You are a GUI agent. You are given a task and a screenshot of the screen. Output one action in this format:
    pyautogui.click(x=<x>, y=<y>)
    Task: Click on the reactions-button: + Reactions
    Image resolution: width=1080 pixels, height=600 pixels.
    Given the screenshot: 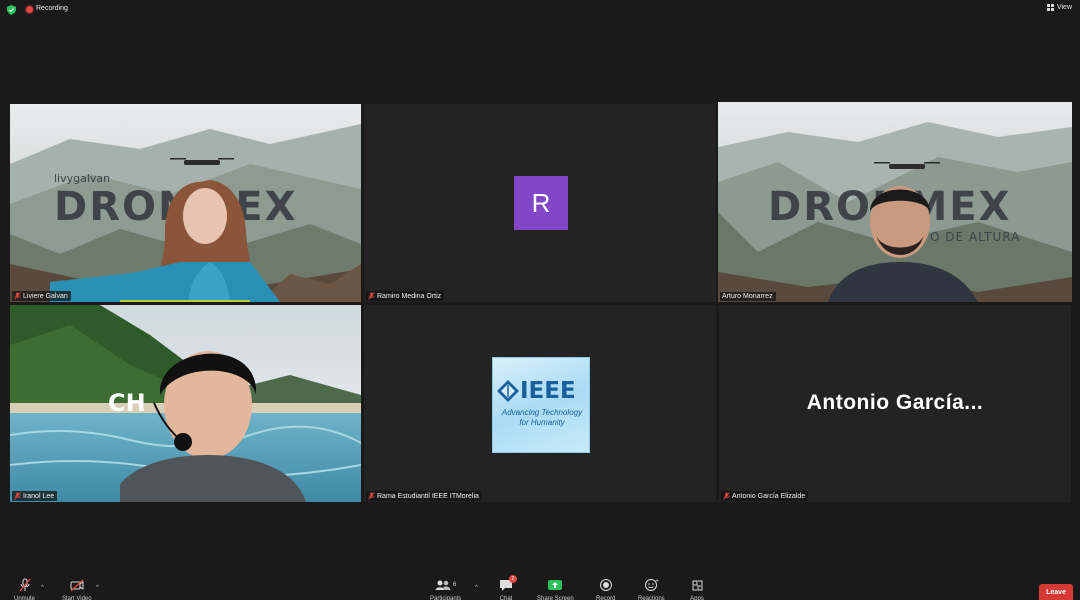 What is the action you would take?
    pyautogui.click(x=651, y=589)
    